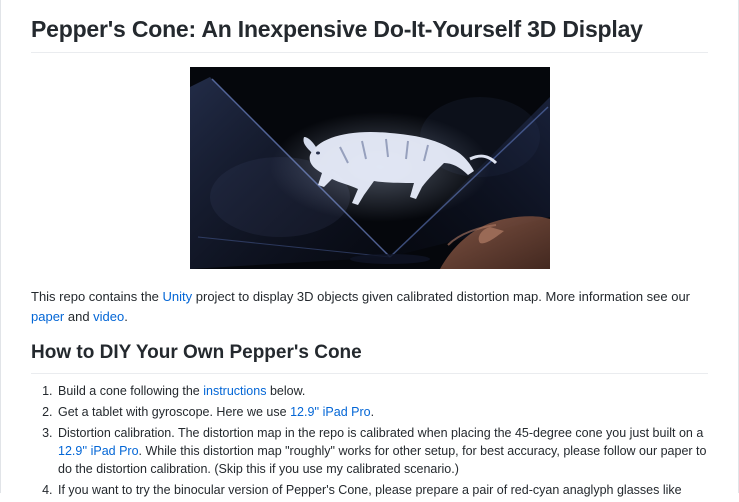 This screenshot has width=739, height=502. What do you see at coordinates (330, 412) in the screenshot?
I see `ipad-pro-link: 12.9'' iPad Pro` at bounding box center [330, 412].